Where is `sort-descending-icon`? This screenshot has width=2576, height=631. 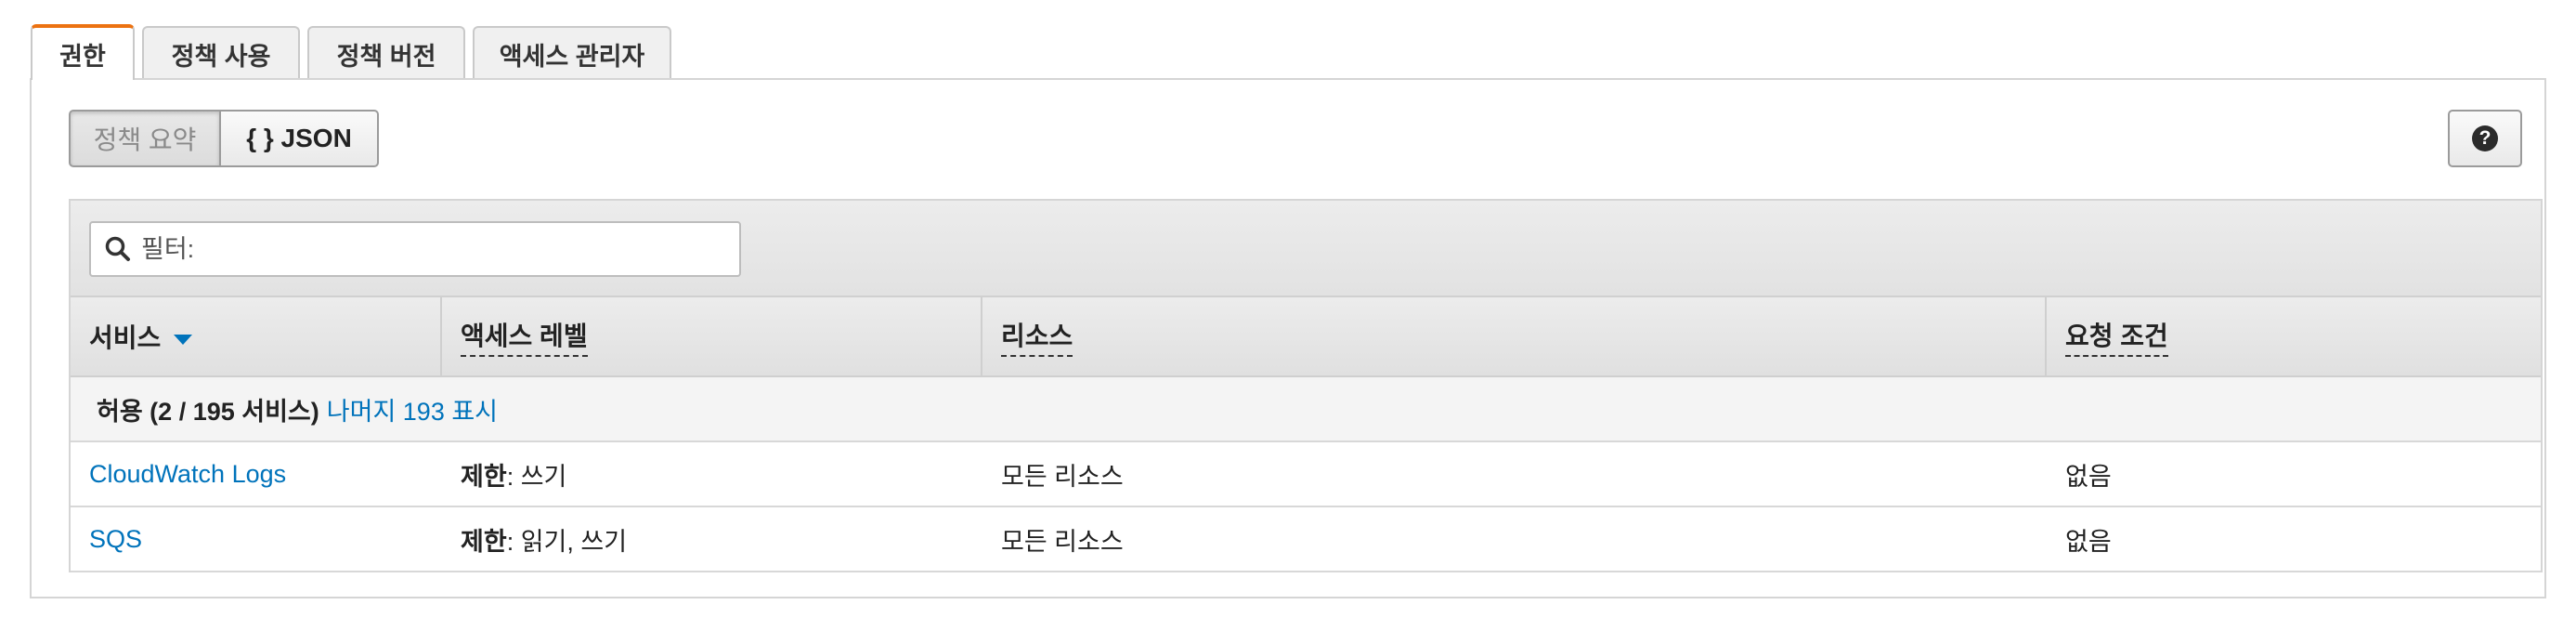 sort-descending-icon is located at coordinates (183, 339).